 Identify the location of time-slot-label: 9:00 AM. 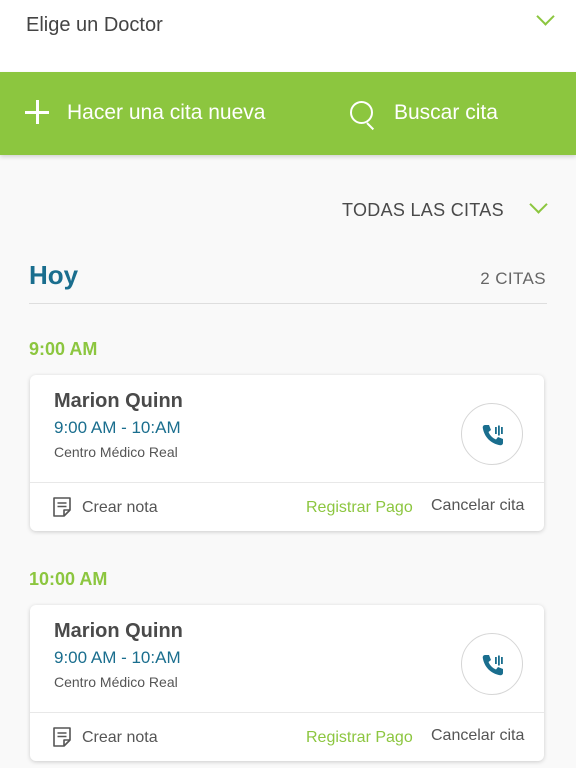
(63, 349).